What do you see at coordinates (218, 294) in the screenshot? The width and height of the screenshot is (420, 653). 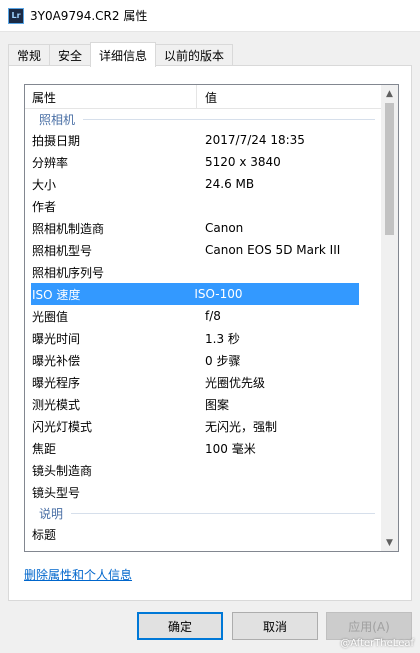 I see `property-value: ISO-100` at bounding box center [218, 294].